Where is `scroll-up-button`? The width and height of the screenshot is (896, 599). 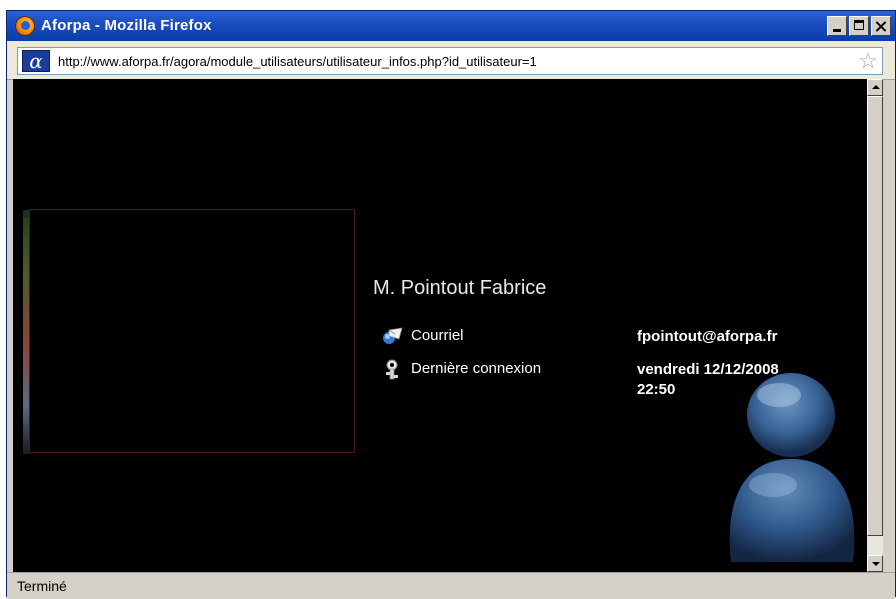 scroll-up-button is located at coordinates (875, 87).